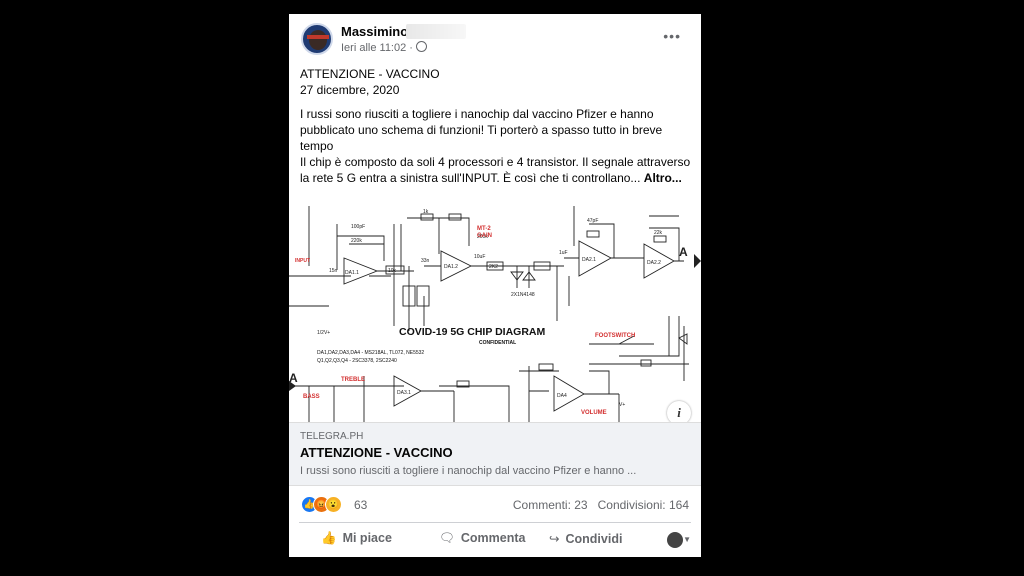 The width and height of the screenshot is (1024, 576). What do you see at coordinates (675, 540) in the screenshot?
I see `reaction-profile-avatar` at bounding box center [675, 540].